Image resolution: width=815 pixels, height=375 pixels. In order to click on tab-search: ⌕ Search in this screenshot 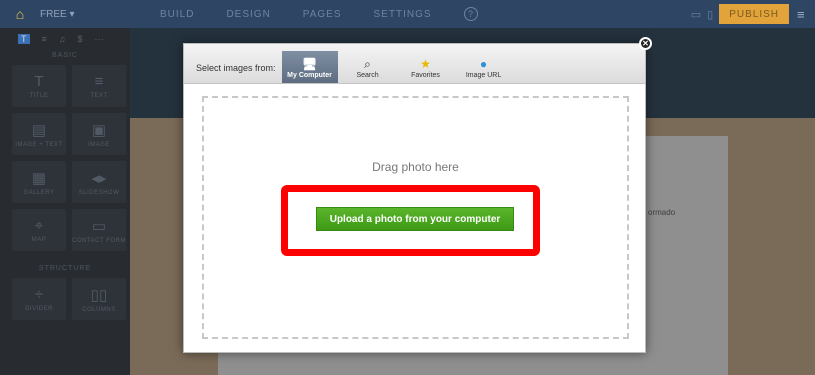, I will do `click(368, 67)`.